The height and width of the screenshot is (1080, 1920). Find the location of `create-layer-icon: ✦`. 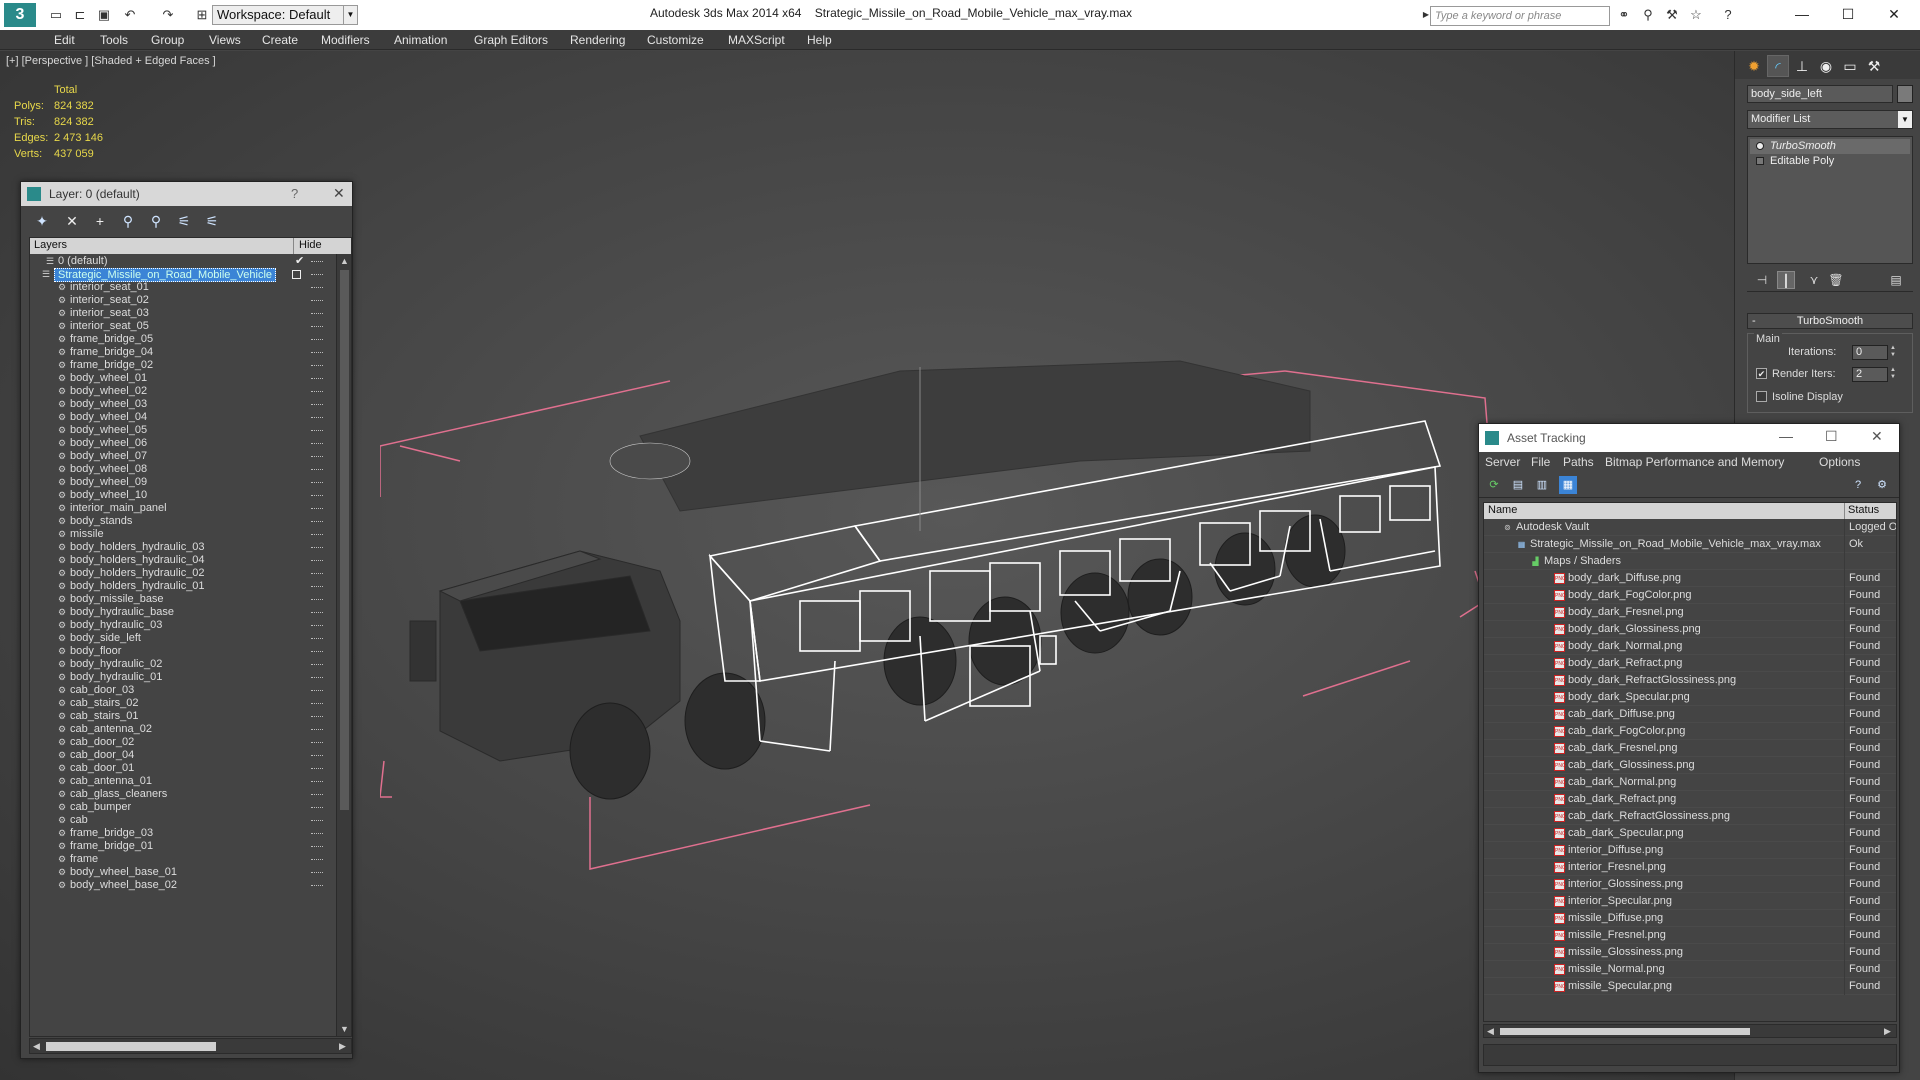

create-layer-icon: ✦ is located at coordinates (42, 221).